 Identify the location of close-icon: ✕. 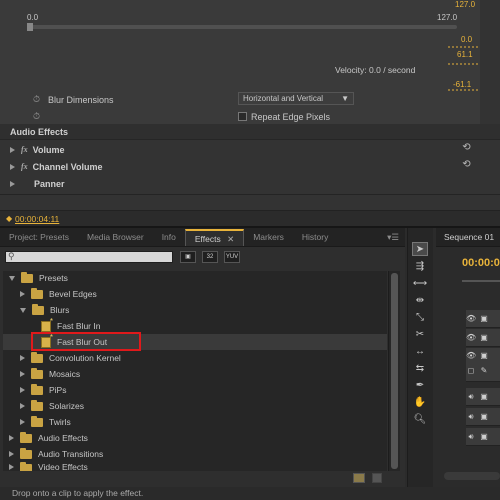
(230, 239).